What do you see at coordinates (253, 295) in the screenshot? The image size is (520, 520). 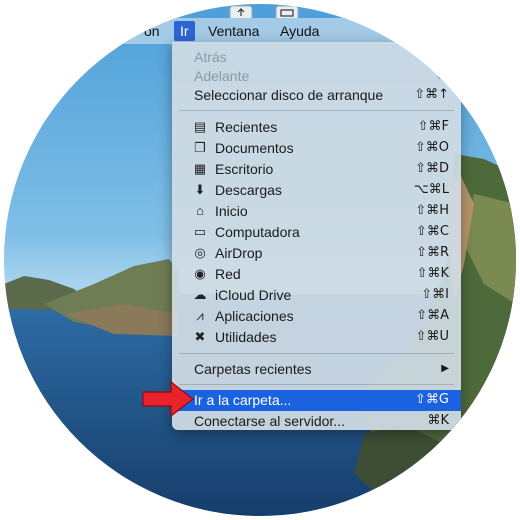 I see `menu-item-label: iCloud Drive` at bounding box center [253, 295].